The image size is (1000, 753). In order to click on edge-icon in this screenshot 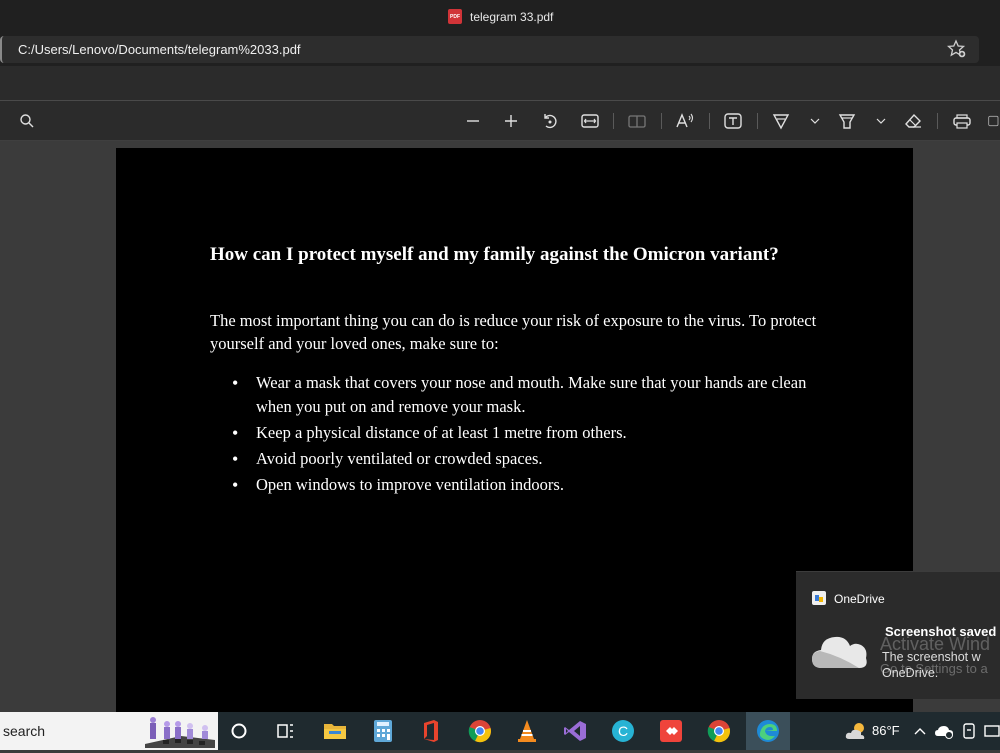, I will do `click(768, 731)`.